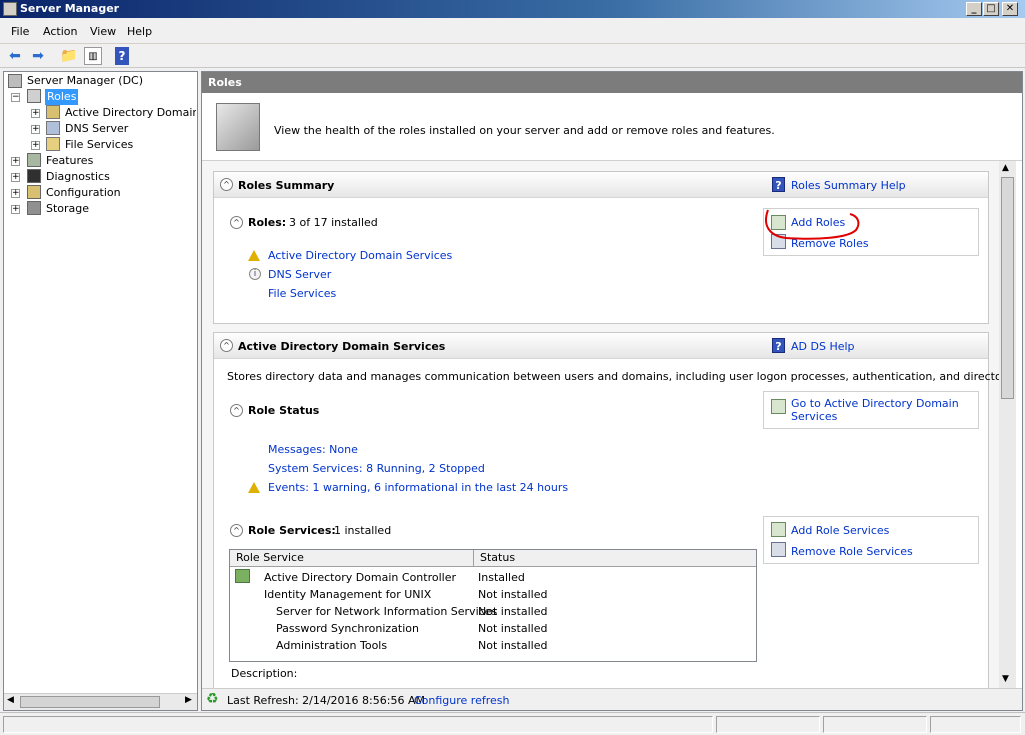 This screenshot has height=735, width=1025. Describe the element at coordinates (99, 145) in the screenshot. I see `tree-item-file-services: File Services` at that location.